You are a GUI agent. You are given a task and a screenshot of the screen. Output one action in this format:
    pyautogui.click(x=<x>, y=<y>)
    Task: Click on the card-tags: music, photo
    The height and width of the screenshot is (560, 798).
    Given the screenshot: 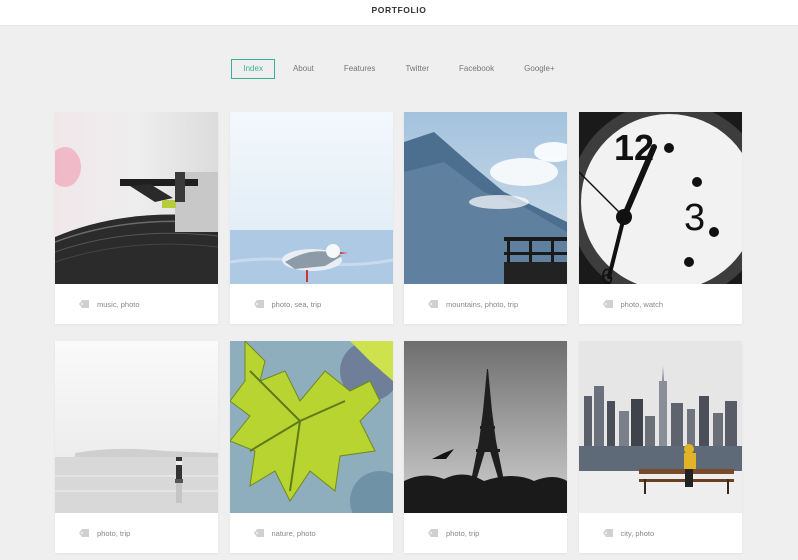 What is the action you would take?
    pyautogui.click(x=118, y=304)
    